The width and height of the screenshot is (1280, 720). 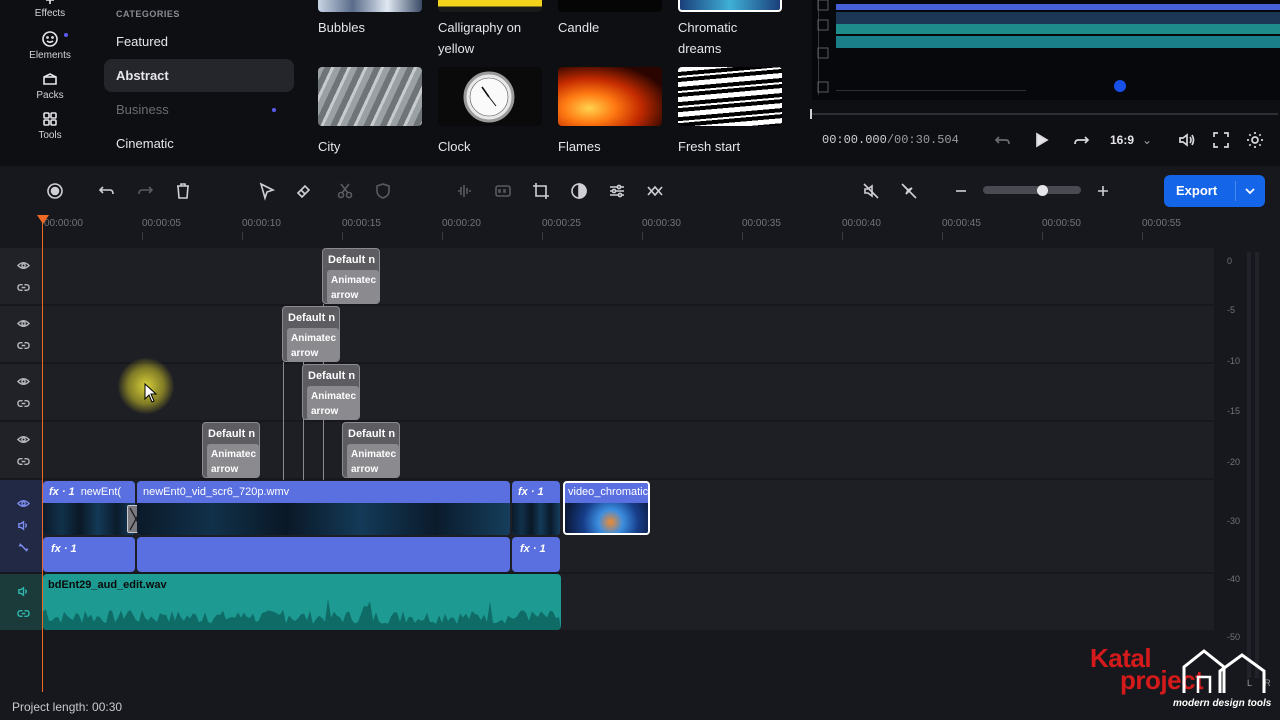 I want to click on crop-icon, so click(x=541, y=191).